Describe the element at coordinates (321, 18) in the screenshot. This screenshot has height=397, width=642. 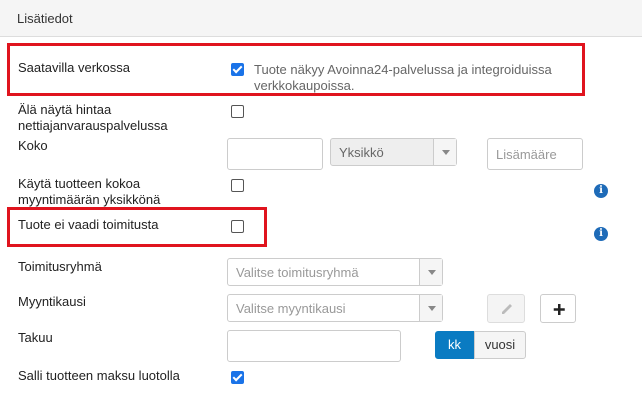
I see `panel-header: Lisätiedot` at that location.